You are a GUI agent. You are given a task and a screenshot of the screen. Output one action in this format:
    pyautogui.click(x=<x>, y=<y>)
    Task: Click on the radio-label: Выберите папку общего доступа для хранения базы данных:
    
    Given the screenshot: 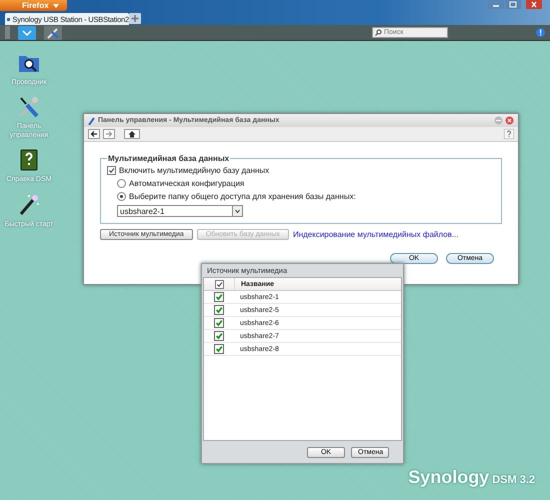 What is the action you would take?
    pyautogui.click(x=242, y=196)
    